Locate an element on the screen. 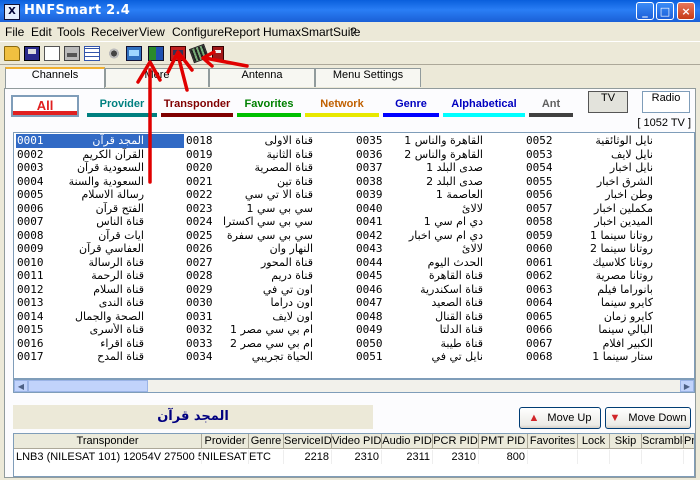 The width and height of the screenshot is (700, 480). filter-favorites: Favorites is located at coordinates (269, 106).